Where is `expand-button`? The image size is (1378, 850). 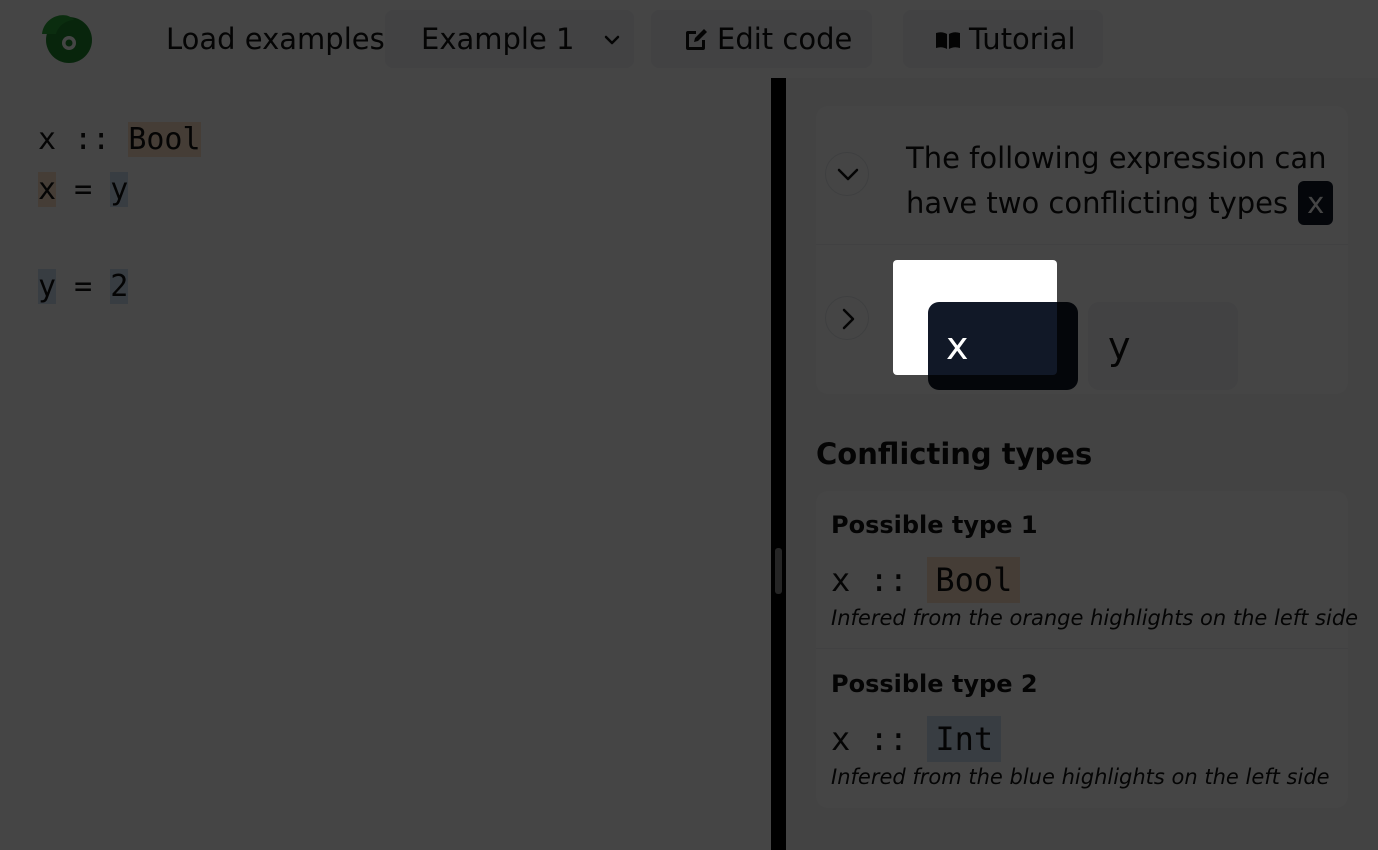
expand-button is located at coordinates (847, 318).